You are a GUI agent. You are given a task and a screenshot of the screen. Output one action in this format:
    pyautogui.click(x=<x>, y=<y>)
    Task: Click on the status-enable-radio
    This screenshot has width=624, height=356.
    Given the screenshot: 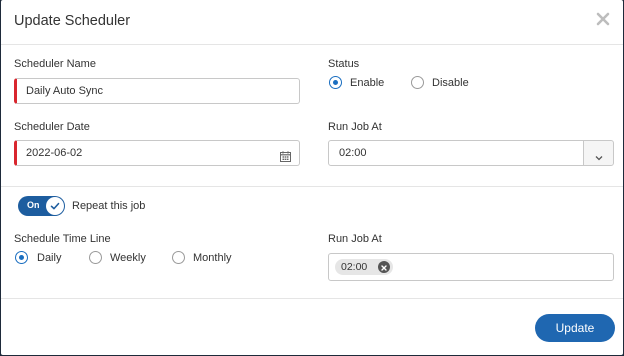 What is the action you would take?
    pyautogui.click(x=335, y=82)
    